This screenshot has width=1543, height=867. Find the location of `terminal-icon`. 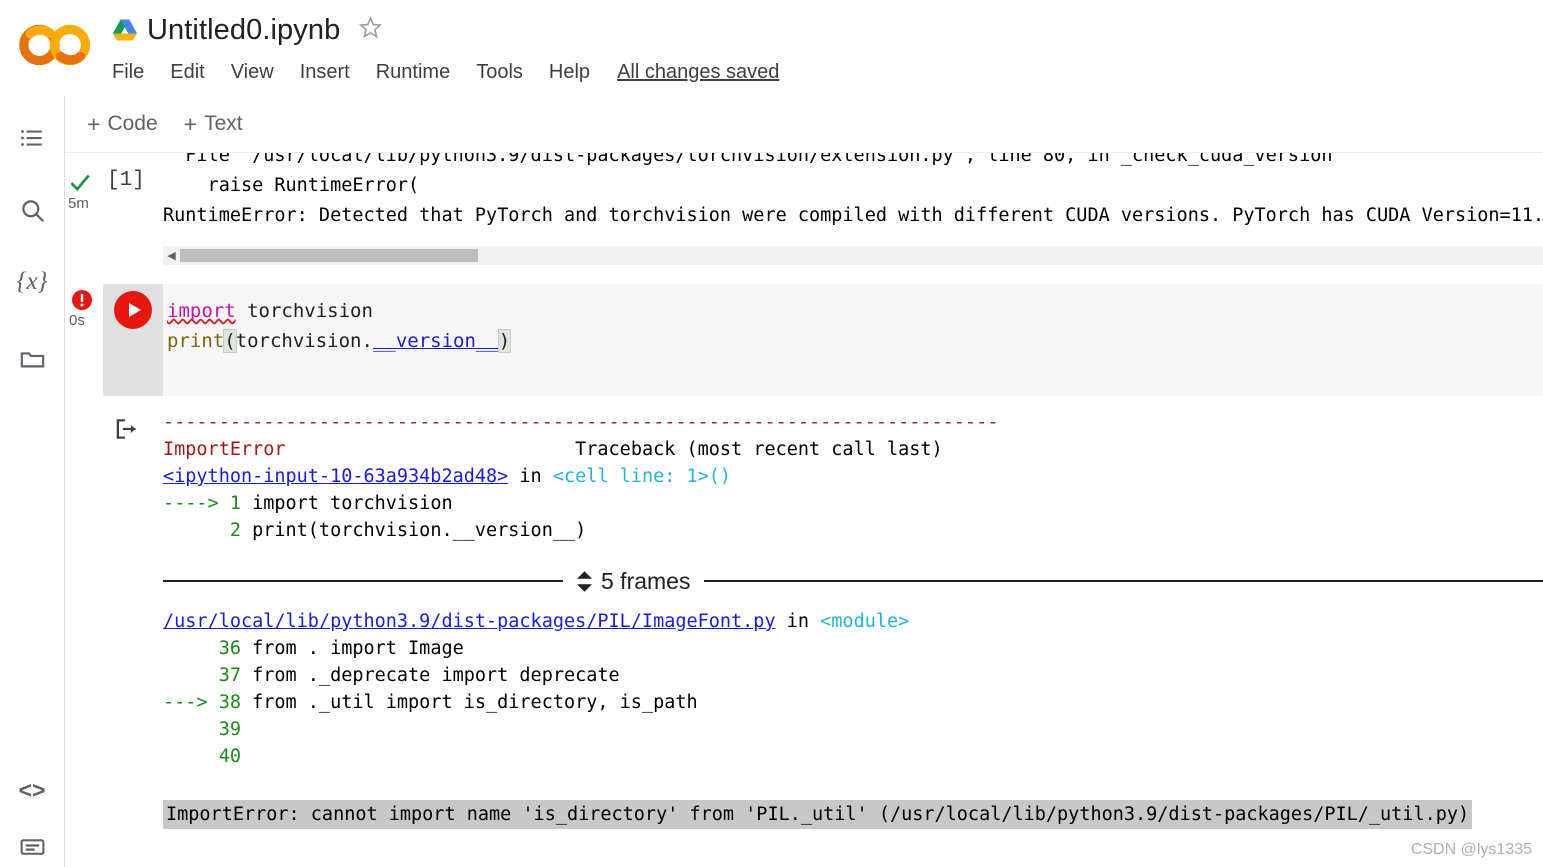

terminal-icon is located at coordinates (32, 846).